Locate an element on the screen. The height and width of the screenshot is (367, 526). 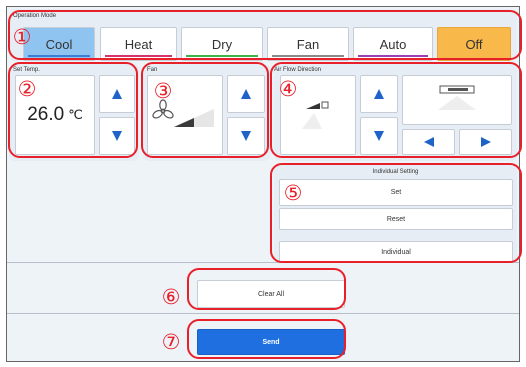
callout-number-6: ⑥ is located at coordinates (171, 297).